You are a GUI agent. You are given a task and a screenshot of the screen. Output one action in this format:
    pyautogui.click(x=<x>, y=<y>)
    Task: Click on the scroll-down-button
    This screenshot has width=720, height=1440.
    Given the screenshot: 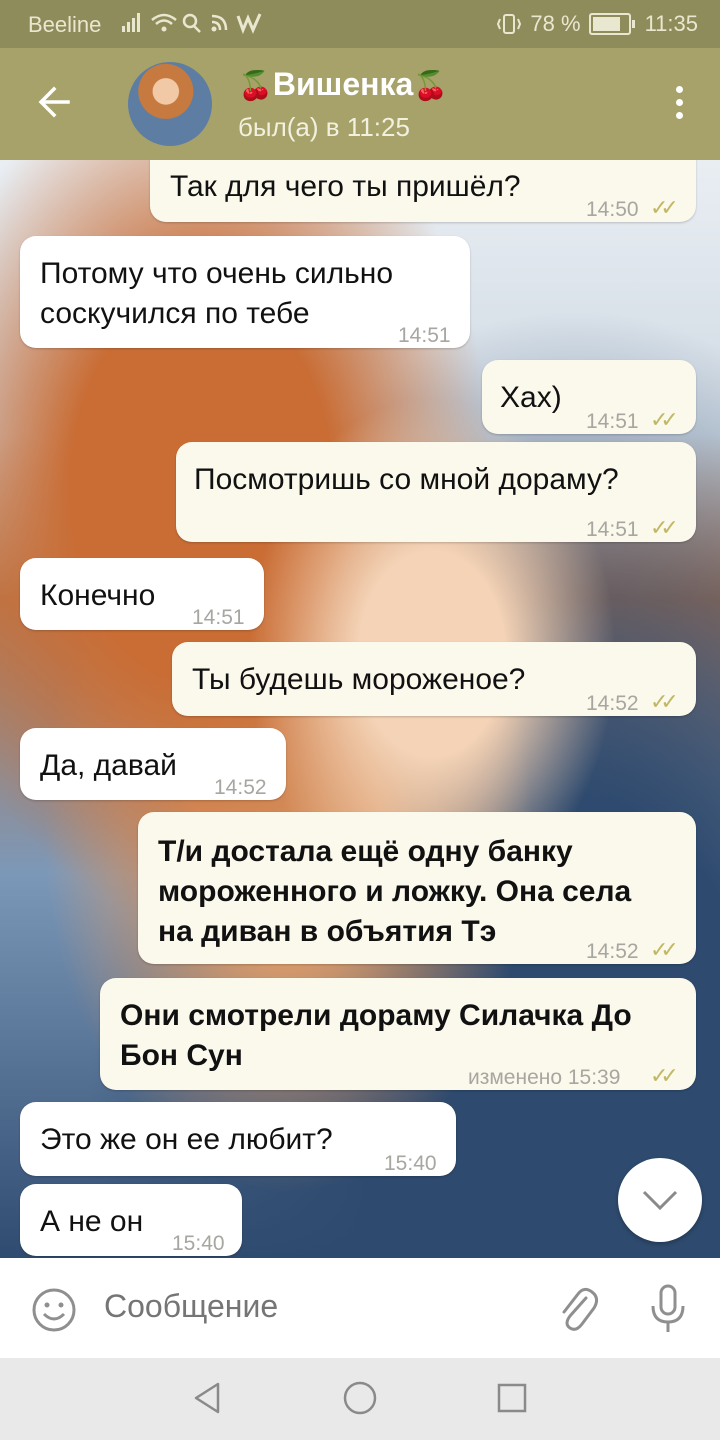 What is the action you would take?
    pyautogui.click(x=660, y=1200)
    